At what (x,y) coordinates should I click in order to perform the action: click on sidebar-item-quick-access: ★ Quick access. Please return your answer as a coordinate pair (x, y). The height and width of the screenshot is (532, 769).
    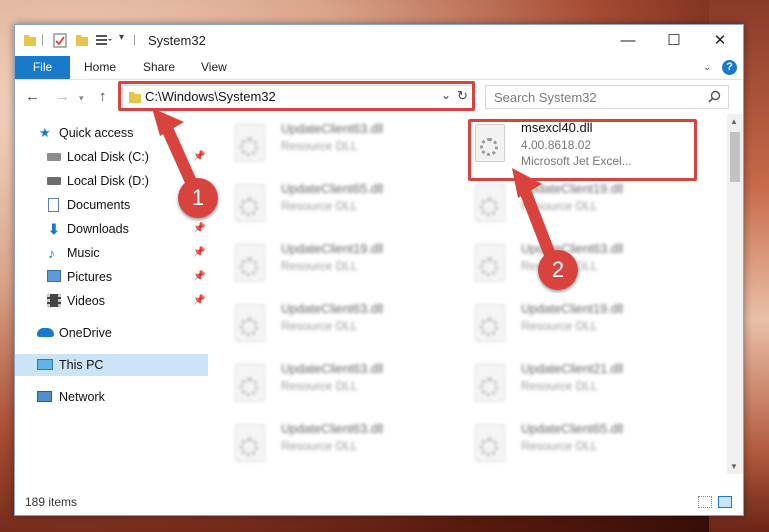
    Looking at the image, I should click on (111, 133).